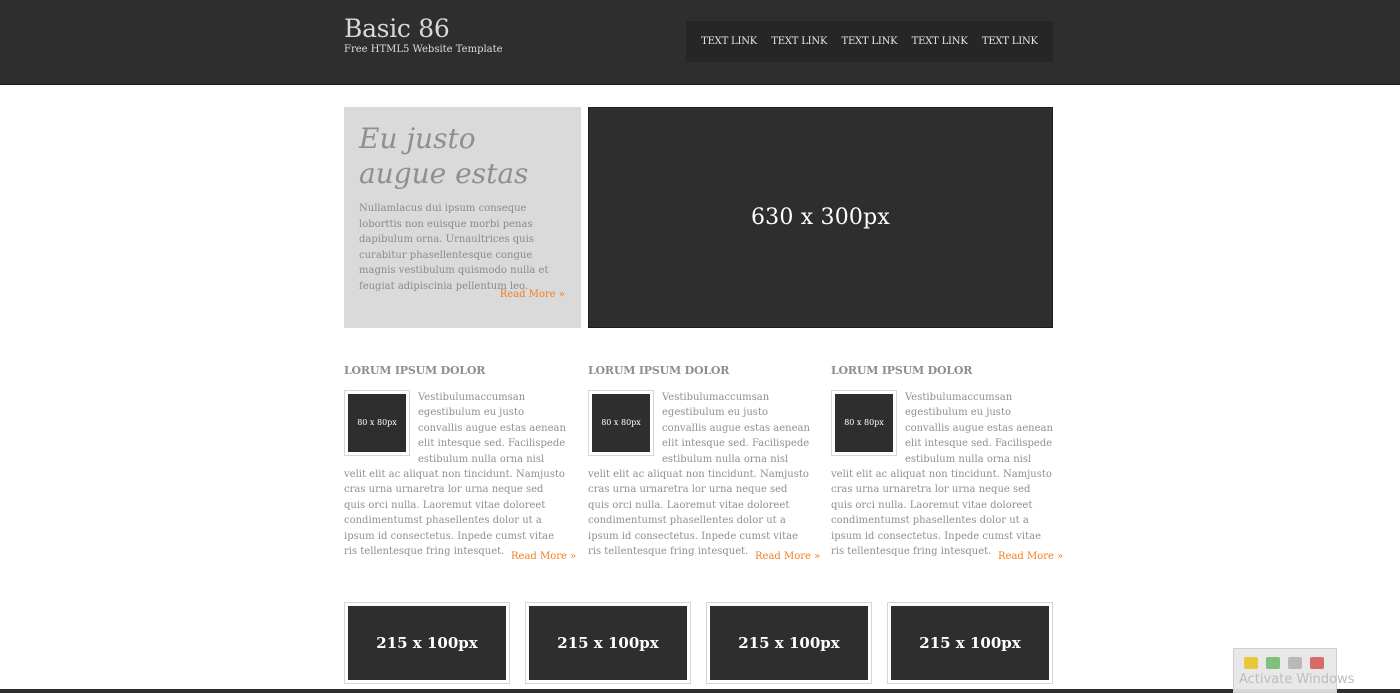  What do you see at coordinates (1297, 679) in the screenshot?
I see `activate-windows-watermark: Activate Windows` at bounding box center [1297, 679].